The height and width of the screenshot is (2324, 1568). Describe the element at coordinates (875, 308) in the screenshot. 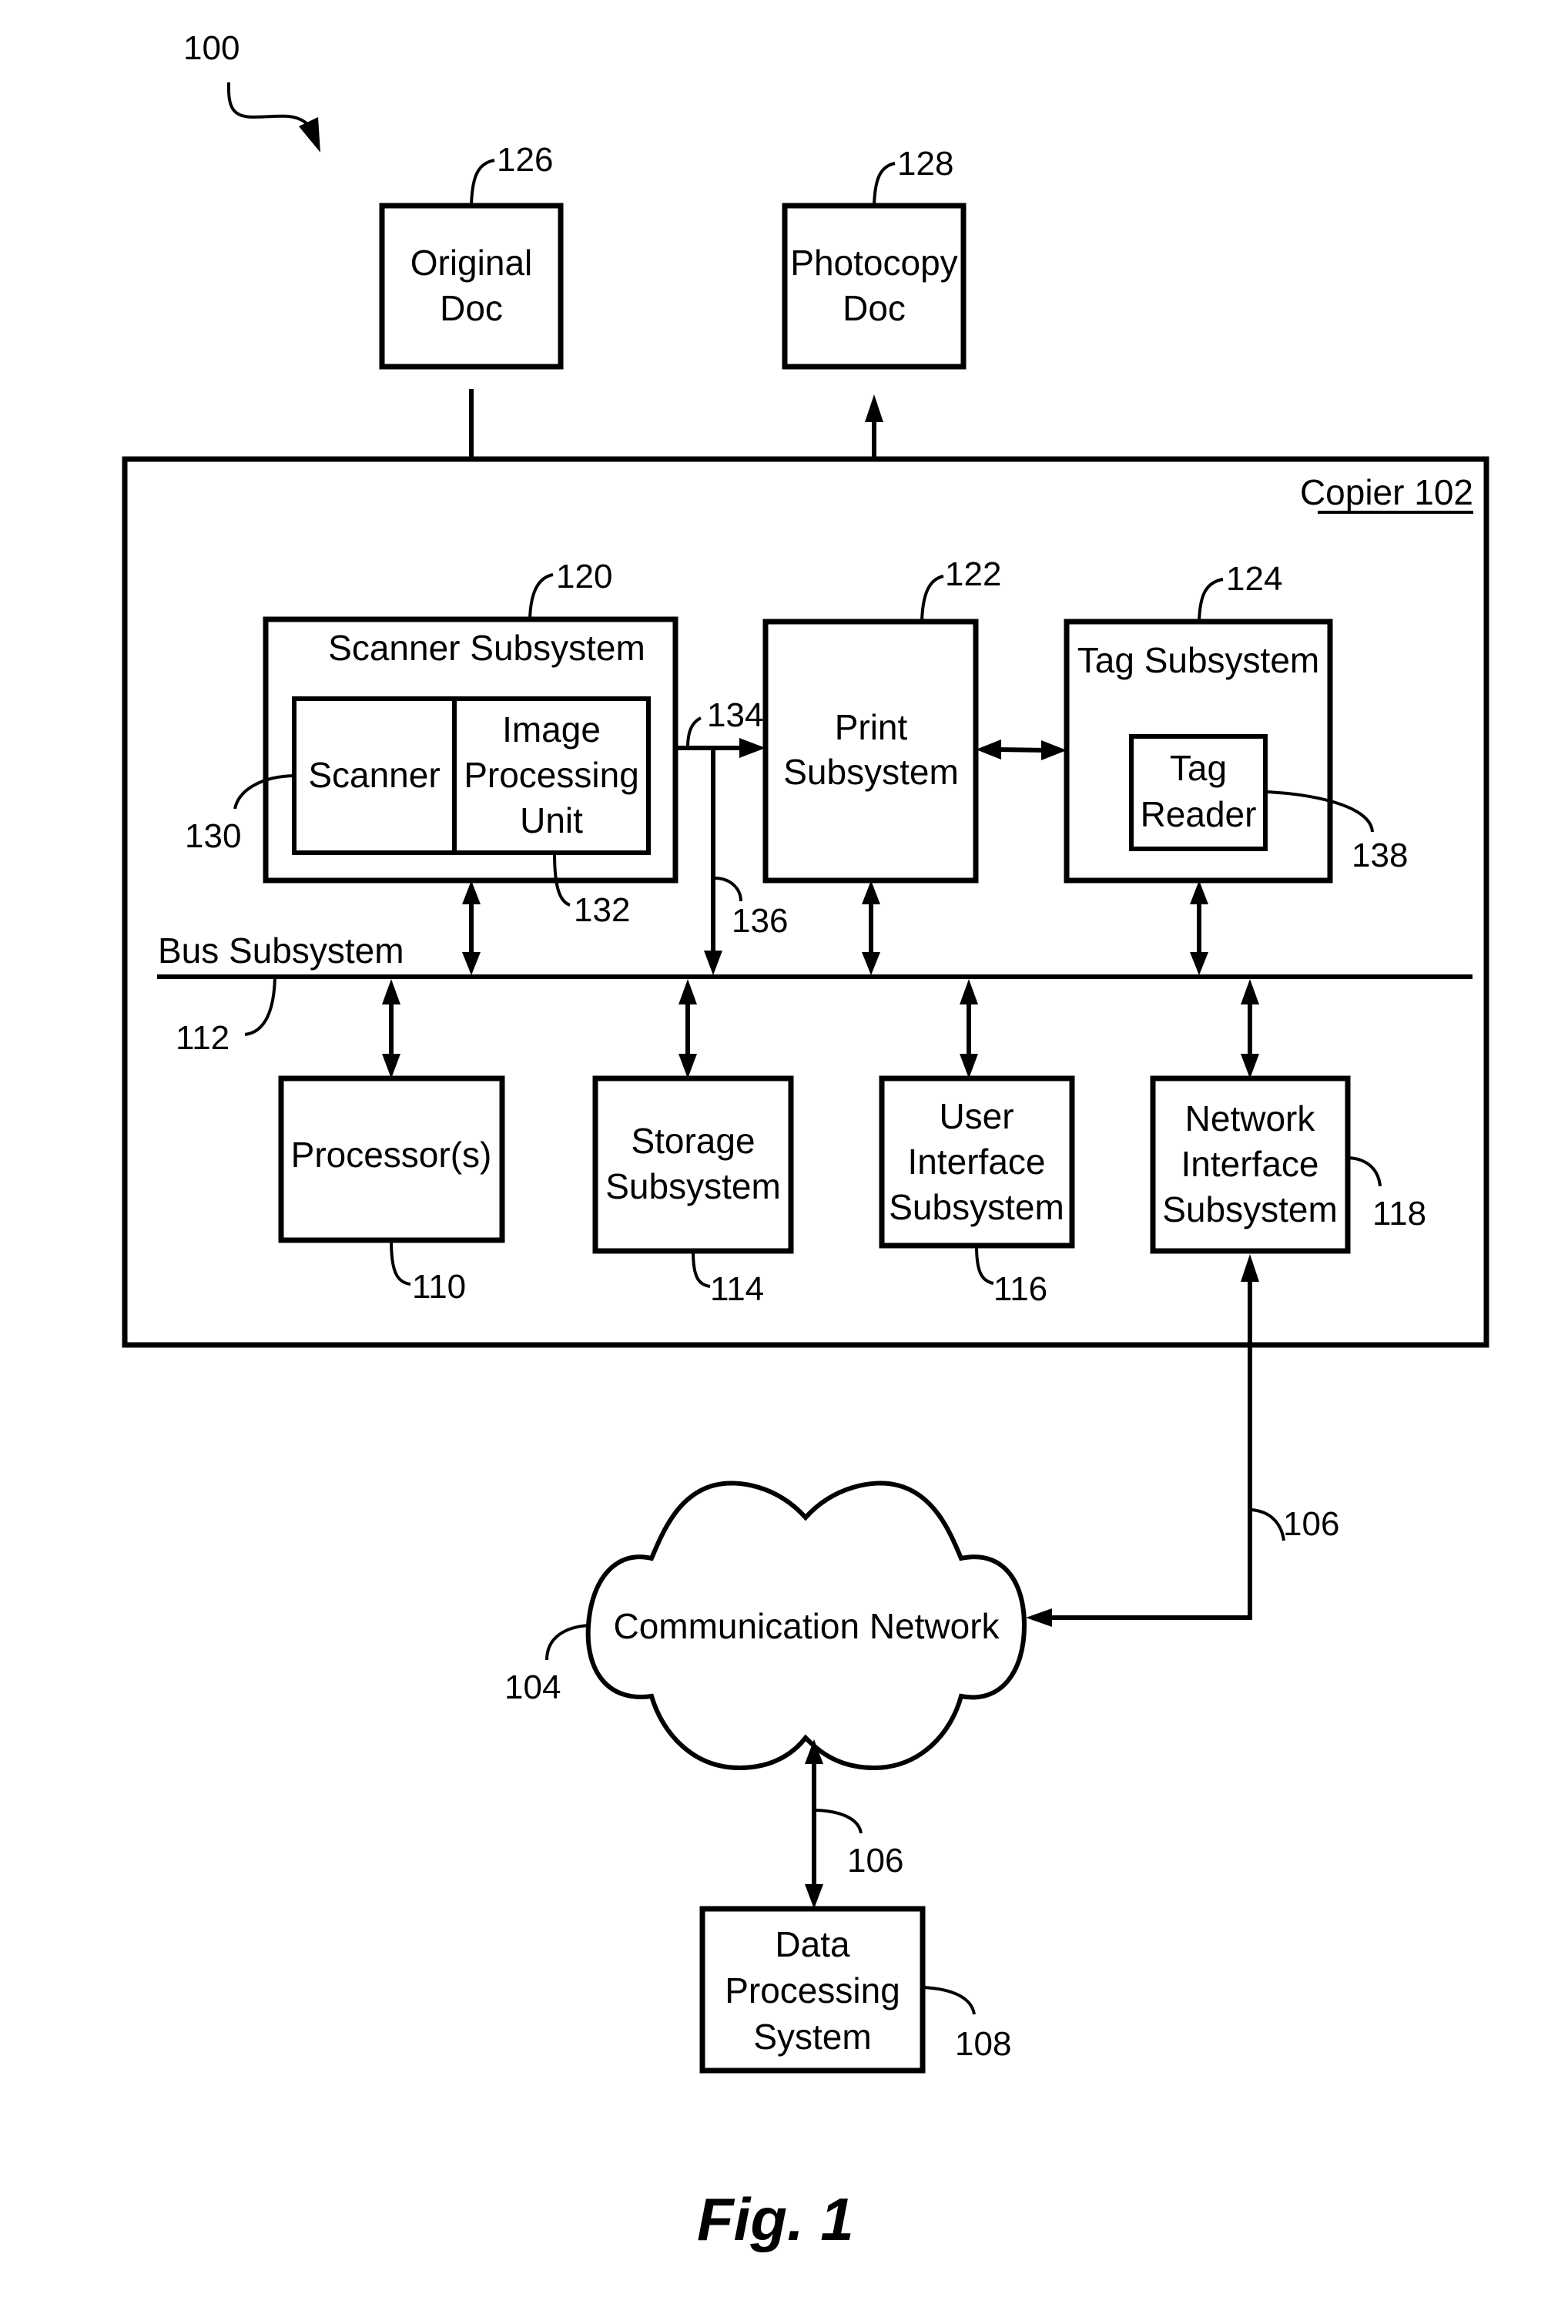

I see `photocopy-doc-line-2: Doc` at that location.